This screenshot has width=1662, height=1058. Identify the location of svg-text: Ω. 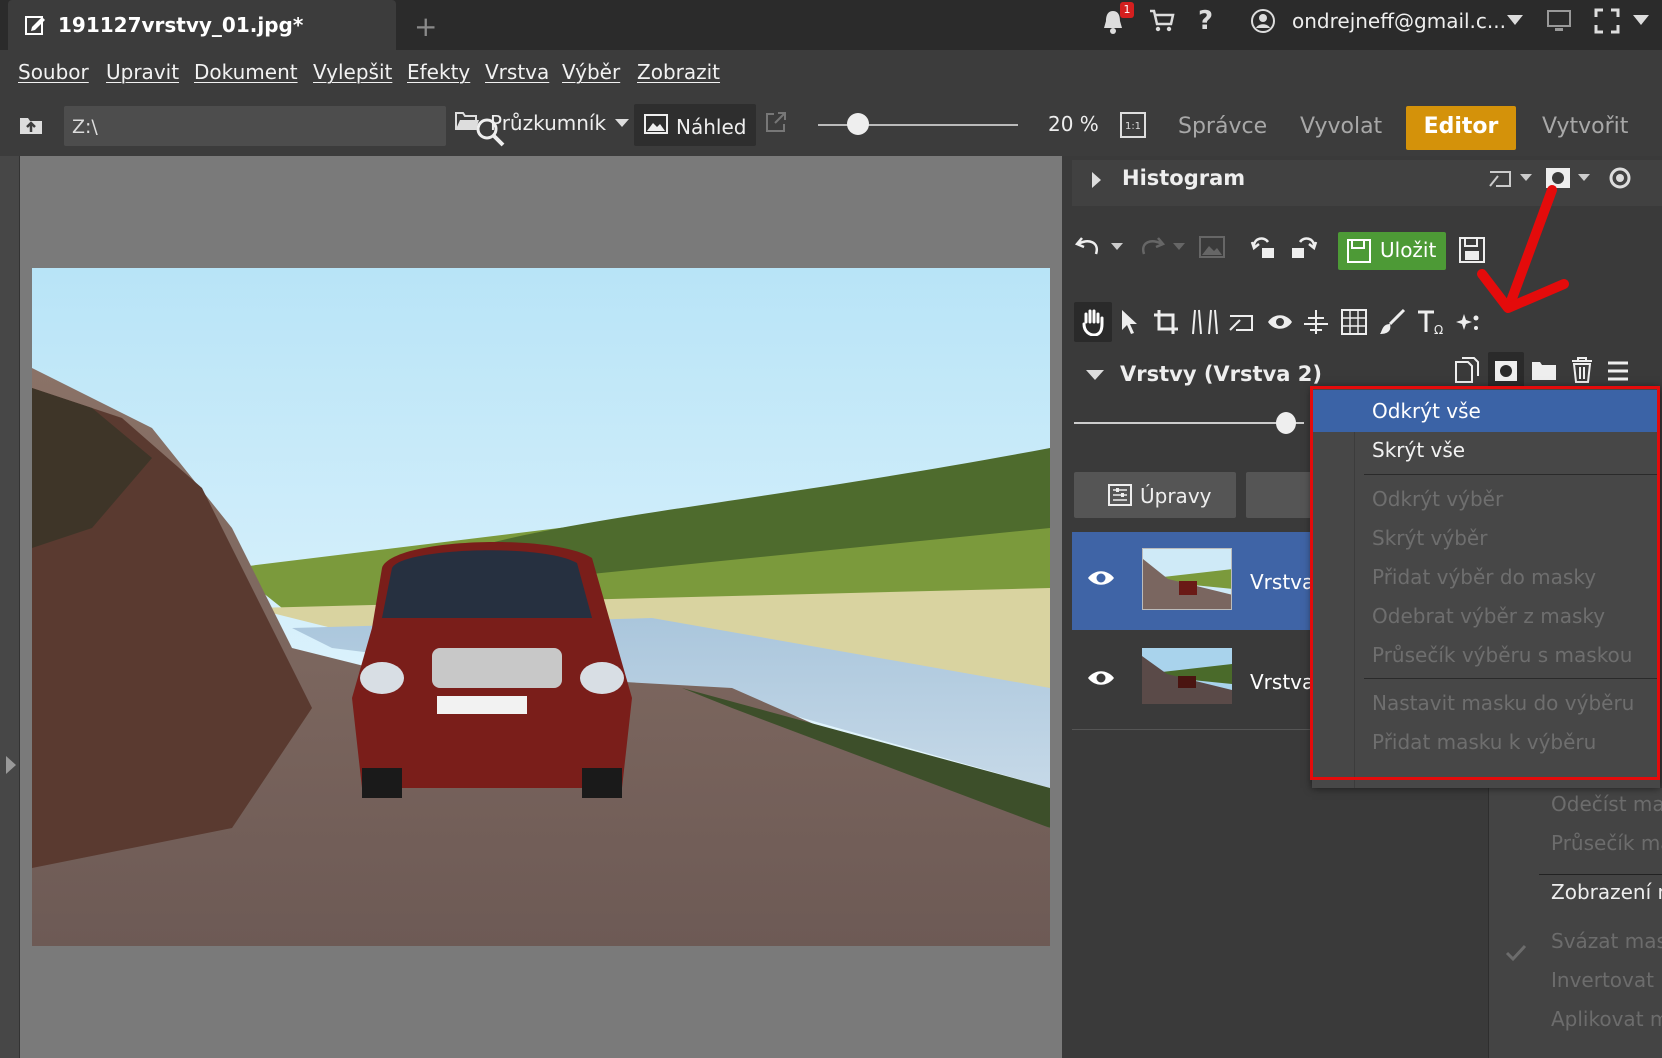
(1438, 329).